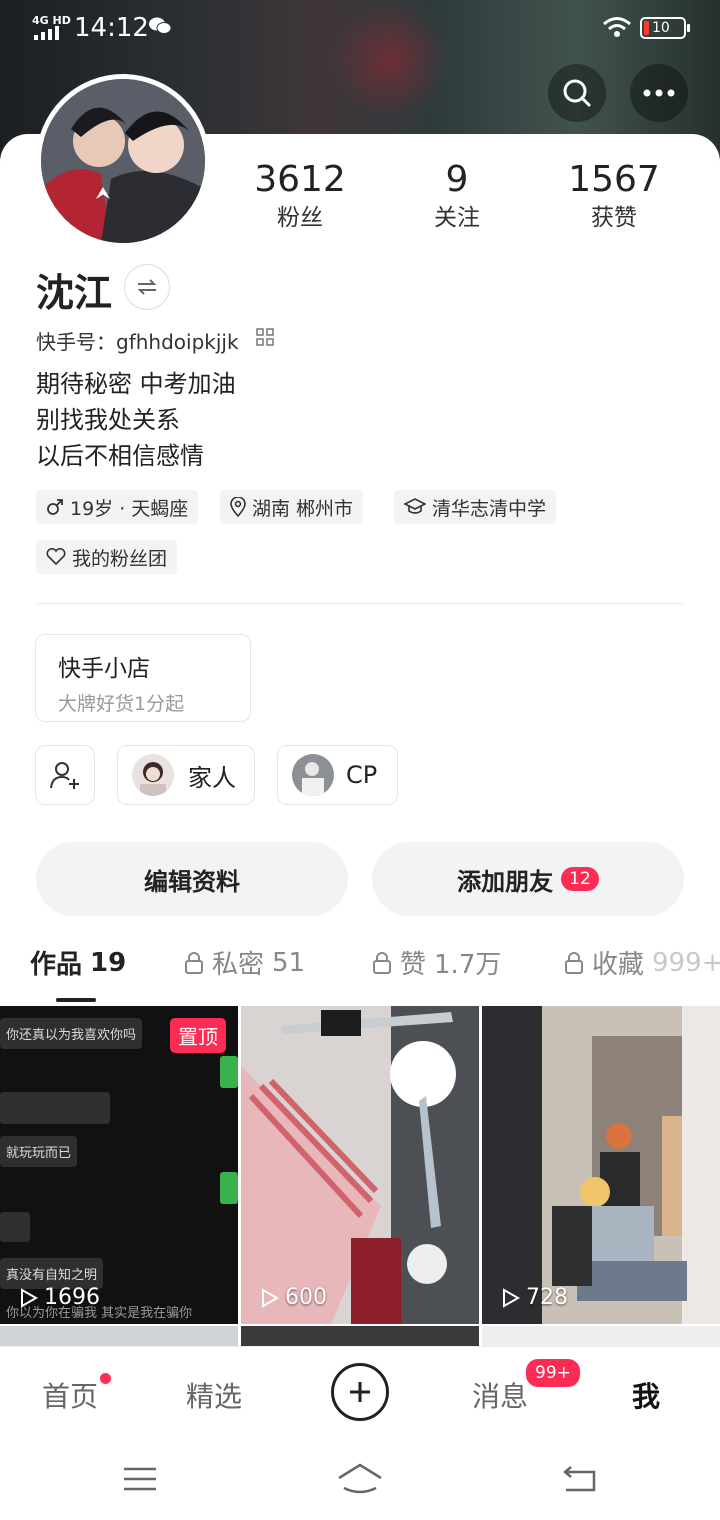 The image size is (720, 1520). What do you see at coordinates (337, 775) in the screenshot?
I see `chip-cp: CP` at bounding box center [337, 775].